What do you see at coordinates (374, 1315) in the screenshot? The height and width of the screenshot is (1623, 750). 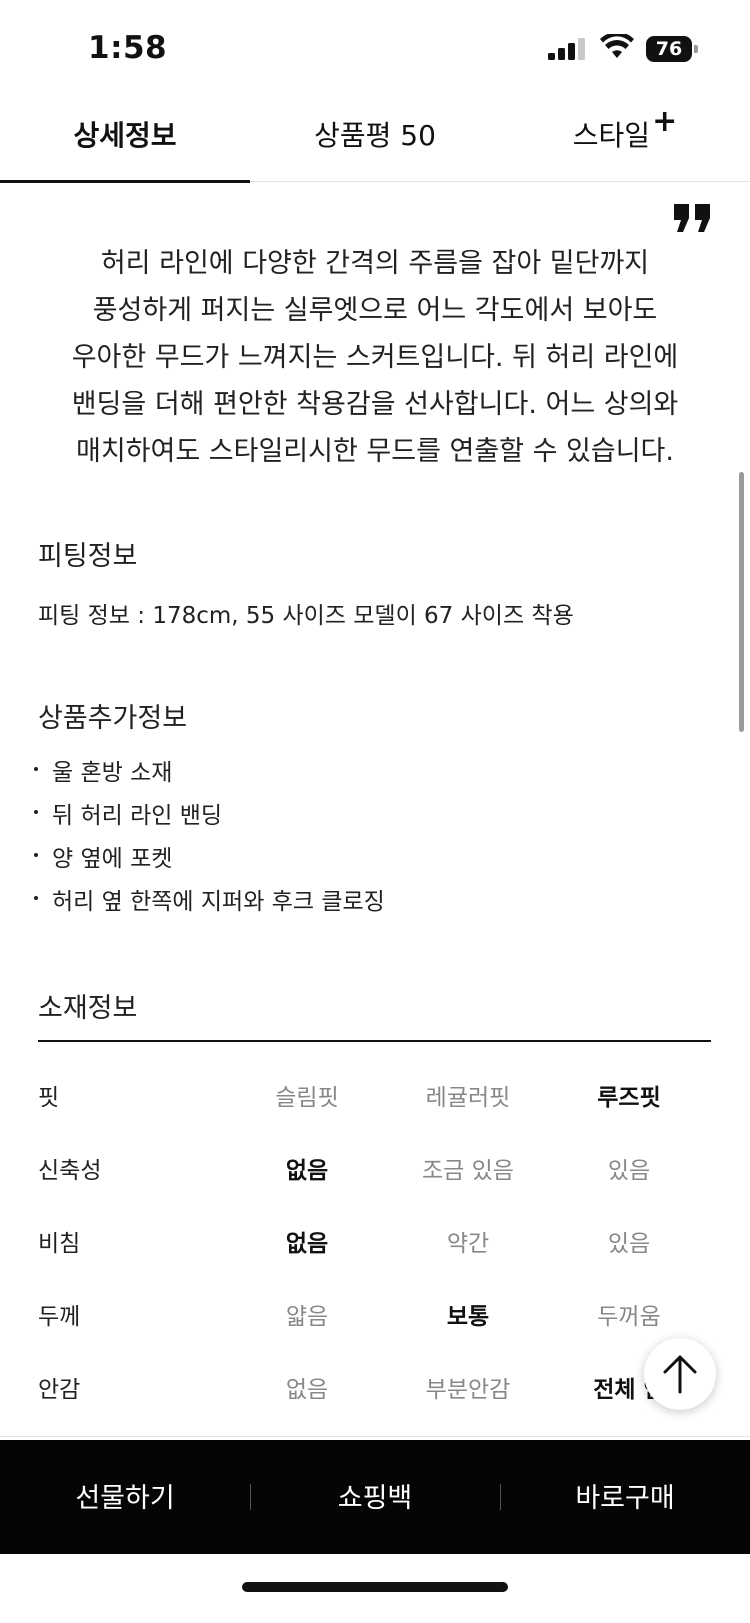 I see `material-row-thickness: 두께 얇음 보통 두꺼움` at bounding box center [374, 1315].